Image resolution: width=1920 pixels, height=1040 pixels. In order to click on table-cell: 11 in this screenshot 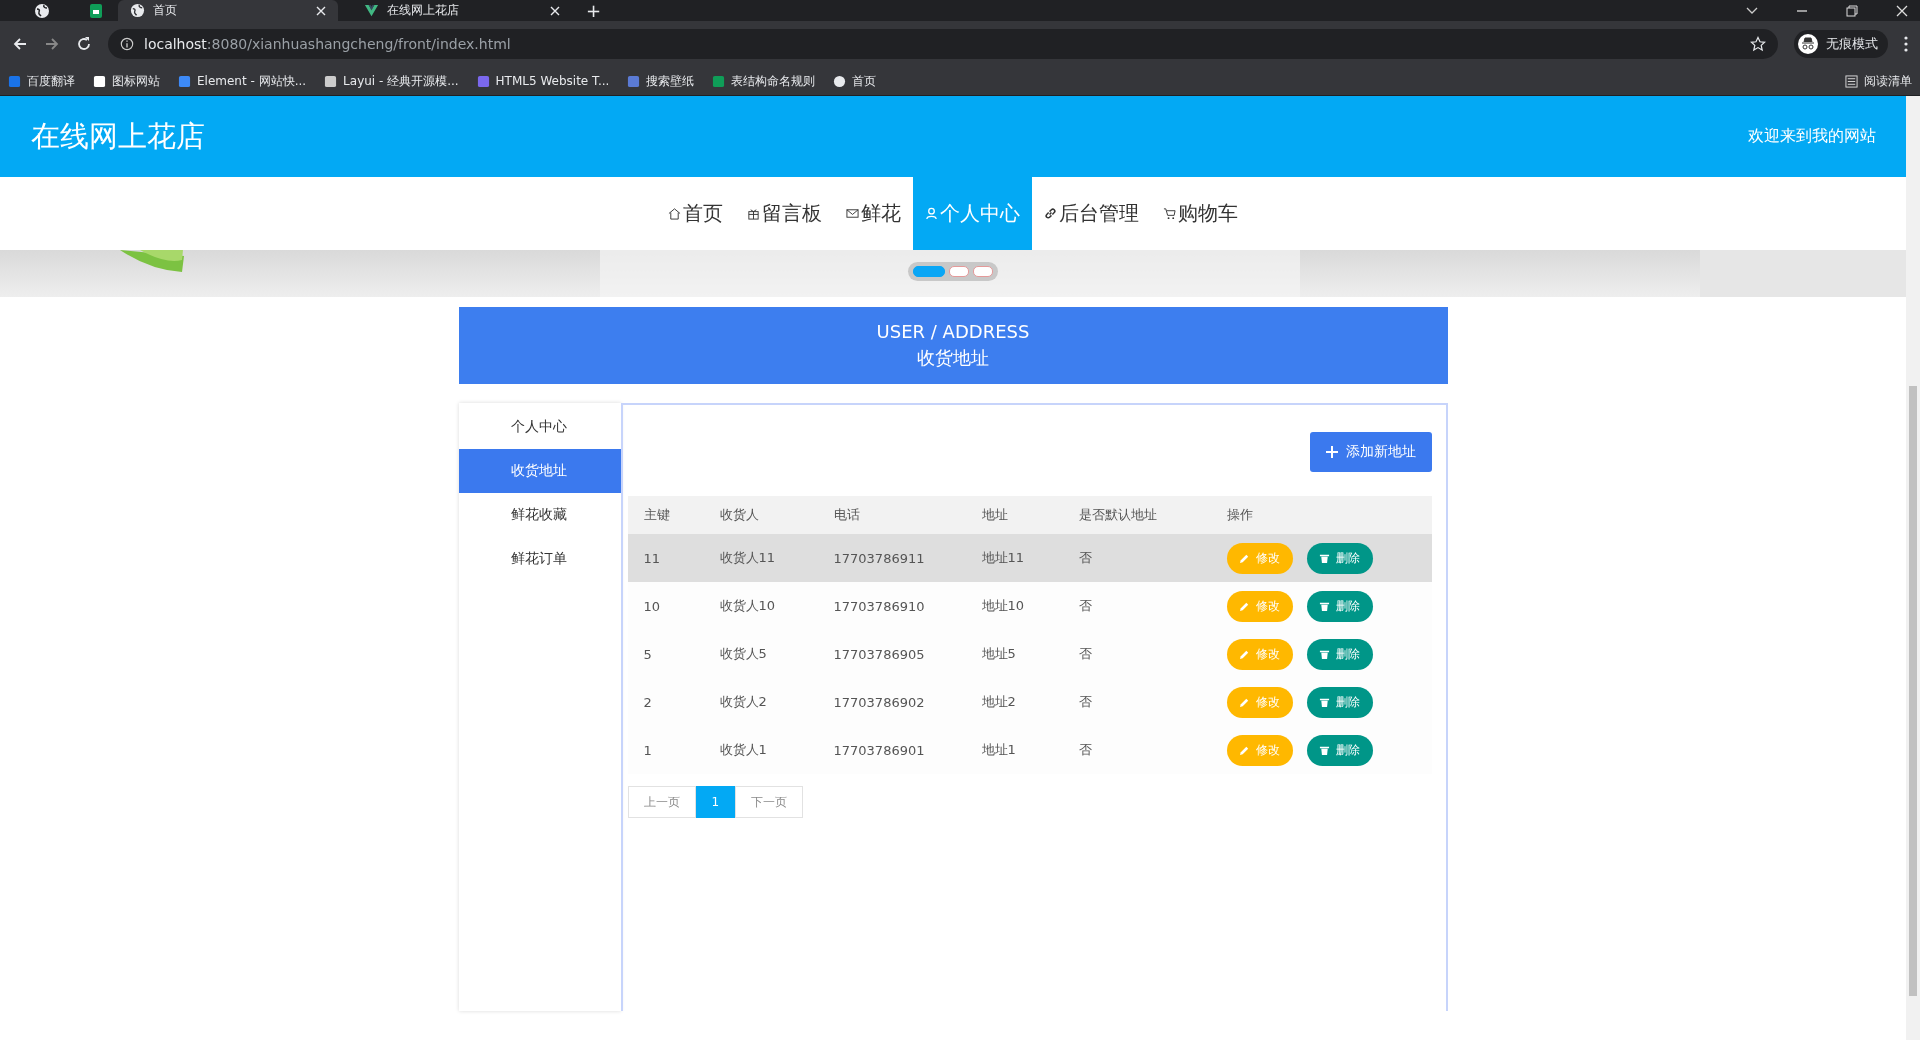, I will do `click(652, 558)`.